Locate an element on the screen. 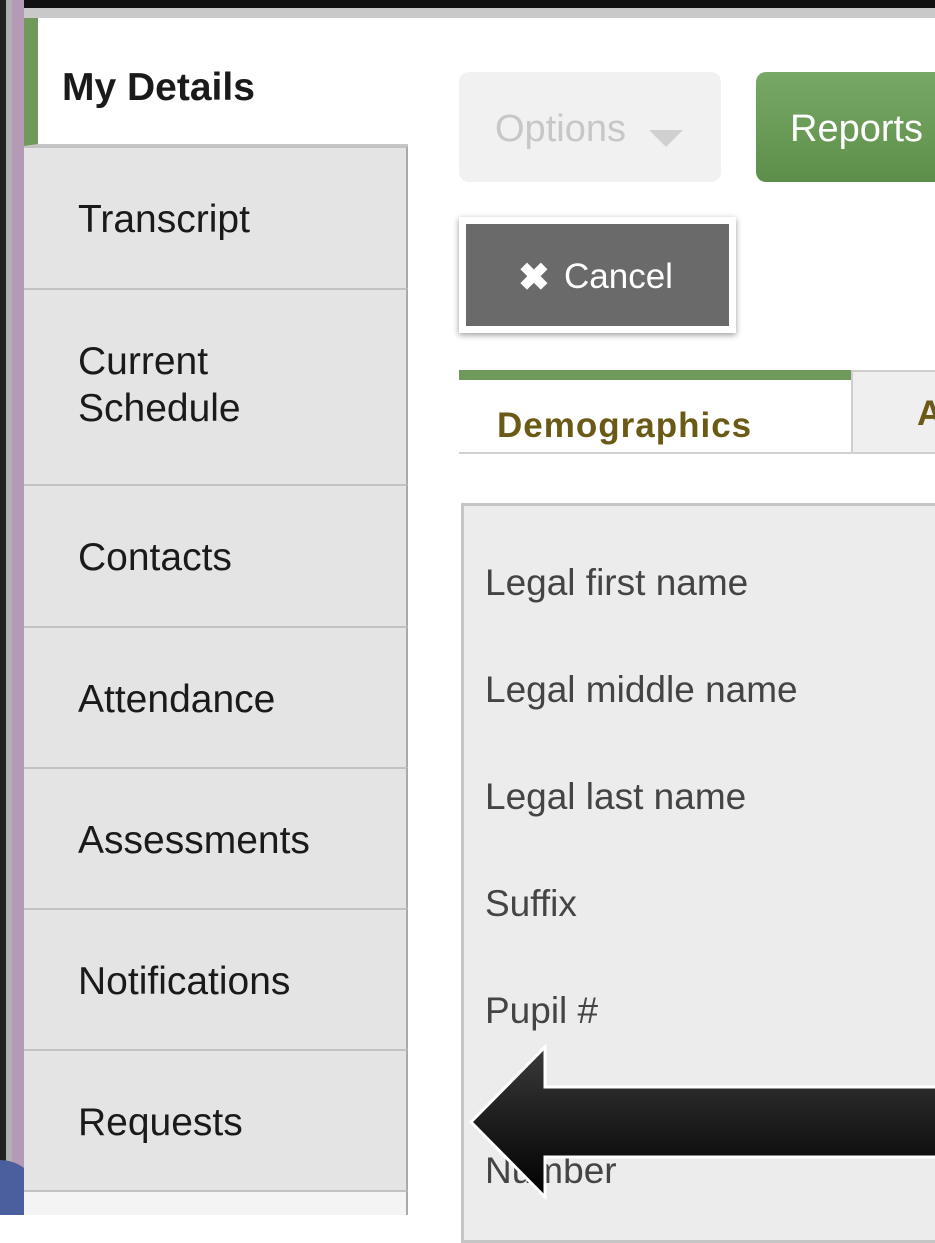  reports-label: Reports is located at coordinates (857, 129).